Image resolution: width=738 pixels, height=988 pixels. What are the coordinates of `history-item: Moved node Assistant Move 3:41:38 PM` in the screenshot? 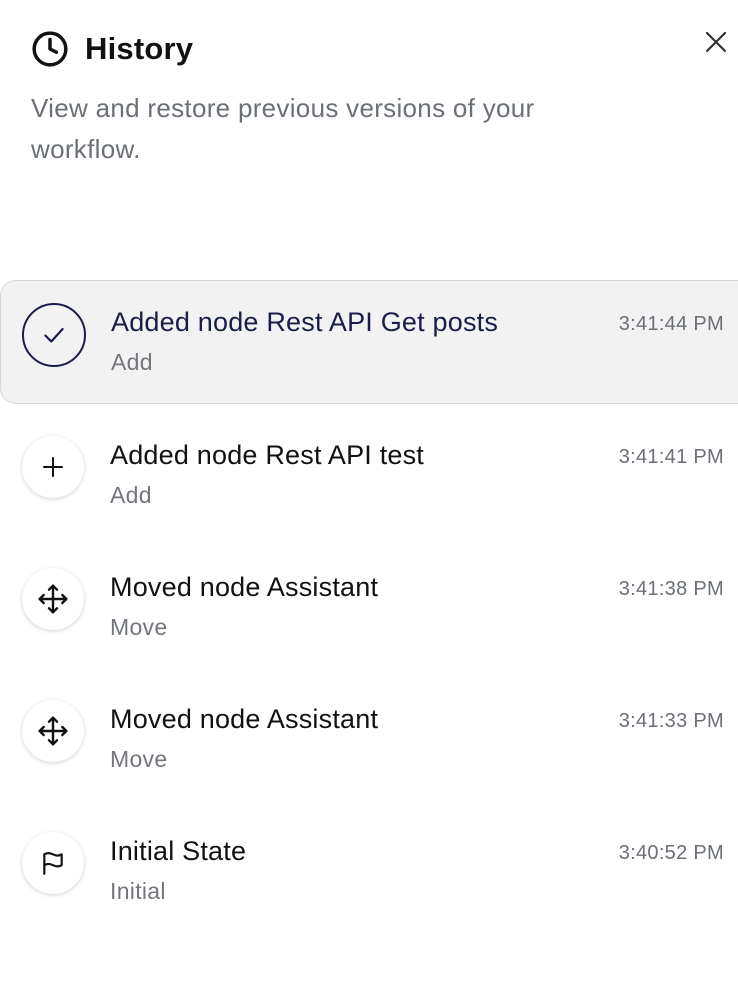 It's located at (369, 606).